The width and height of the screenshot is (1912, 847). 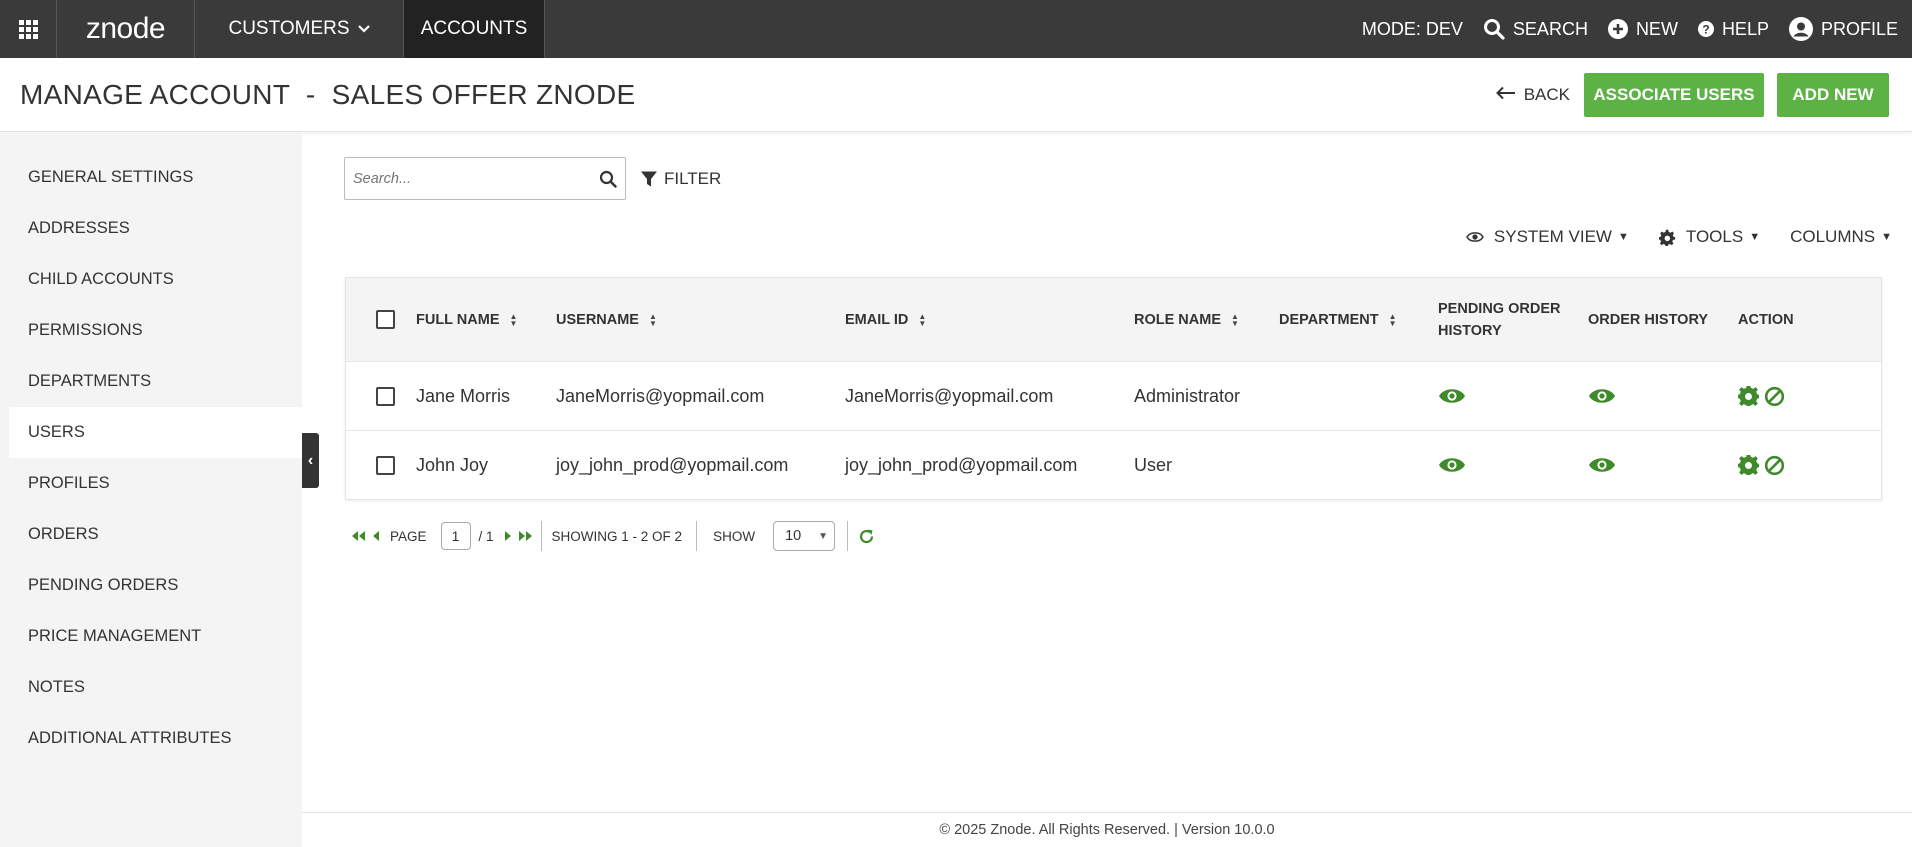 I want to click on sidebar-item-orders: ORDERS, so click(x=151, y=534).